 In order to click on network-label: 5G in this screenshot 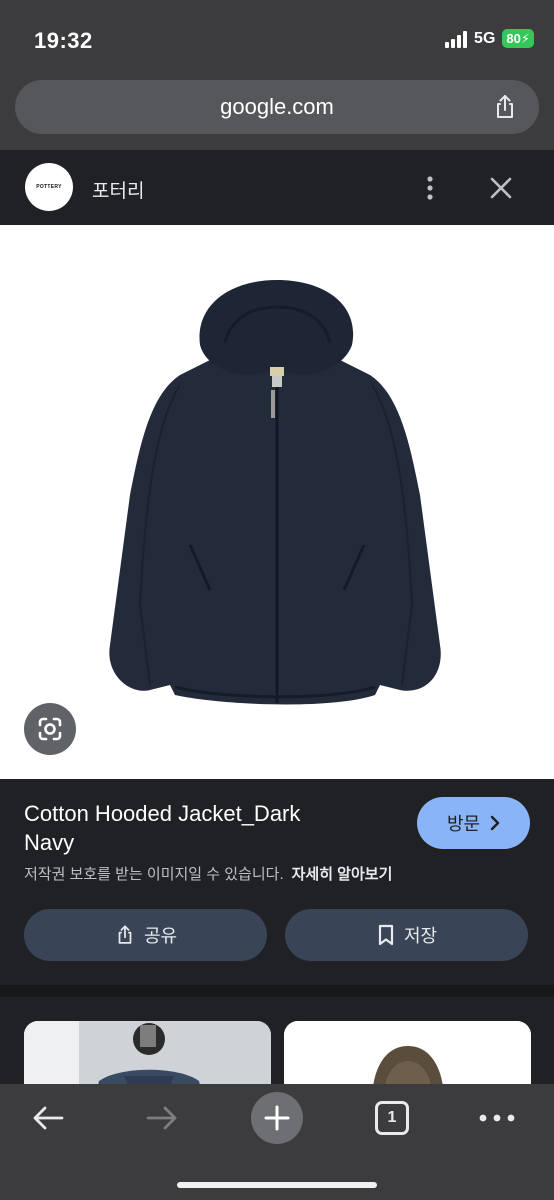, I will do `click(485, 38)`.